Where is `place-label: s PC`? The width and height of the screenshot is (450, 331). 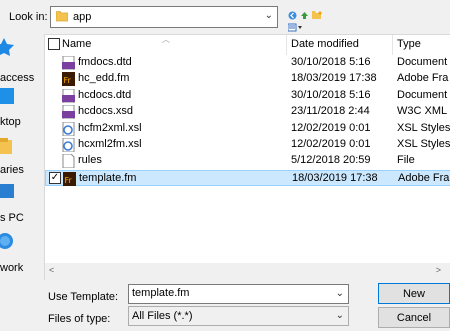 place-label: s PC is located at coordinates (12, 218).